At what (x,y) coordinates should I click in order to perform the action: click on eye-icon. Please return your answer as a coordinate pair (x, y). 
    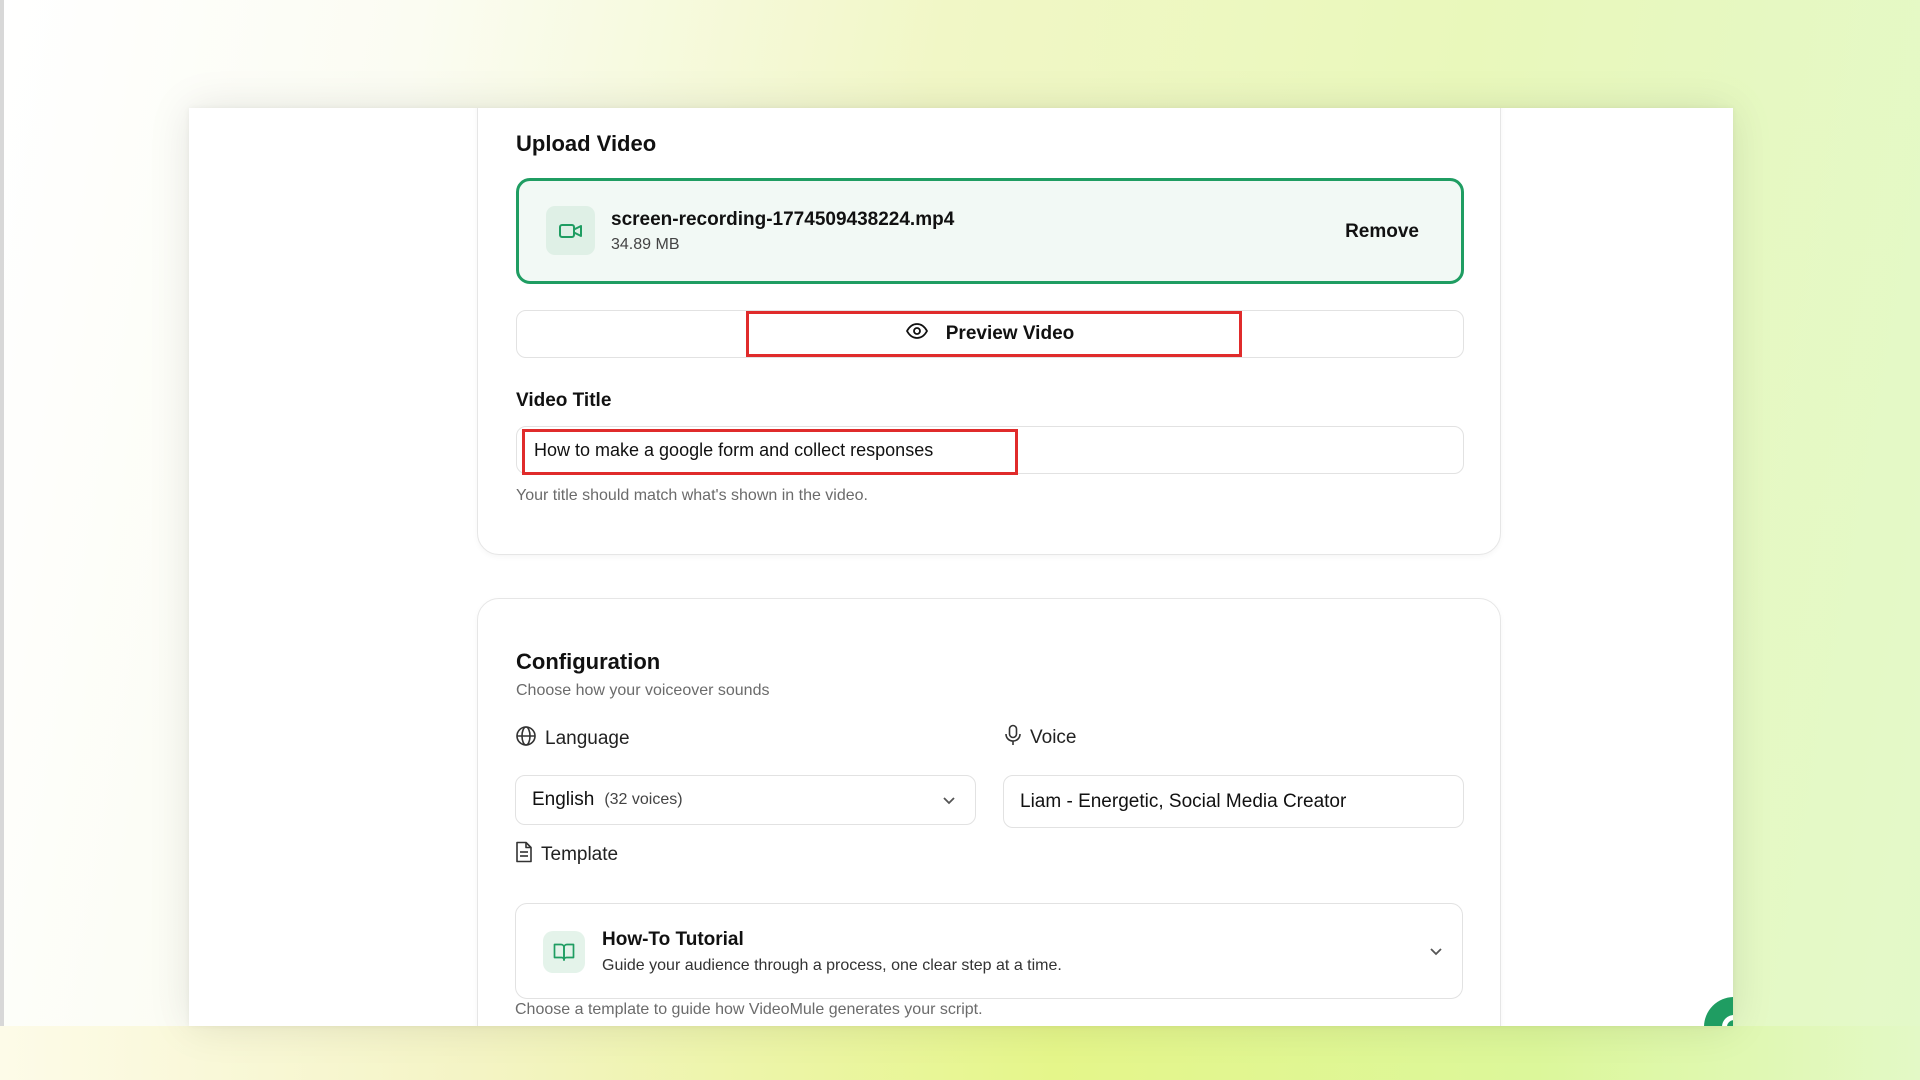
    Looking at the image, I should click on (916, 334).